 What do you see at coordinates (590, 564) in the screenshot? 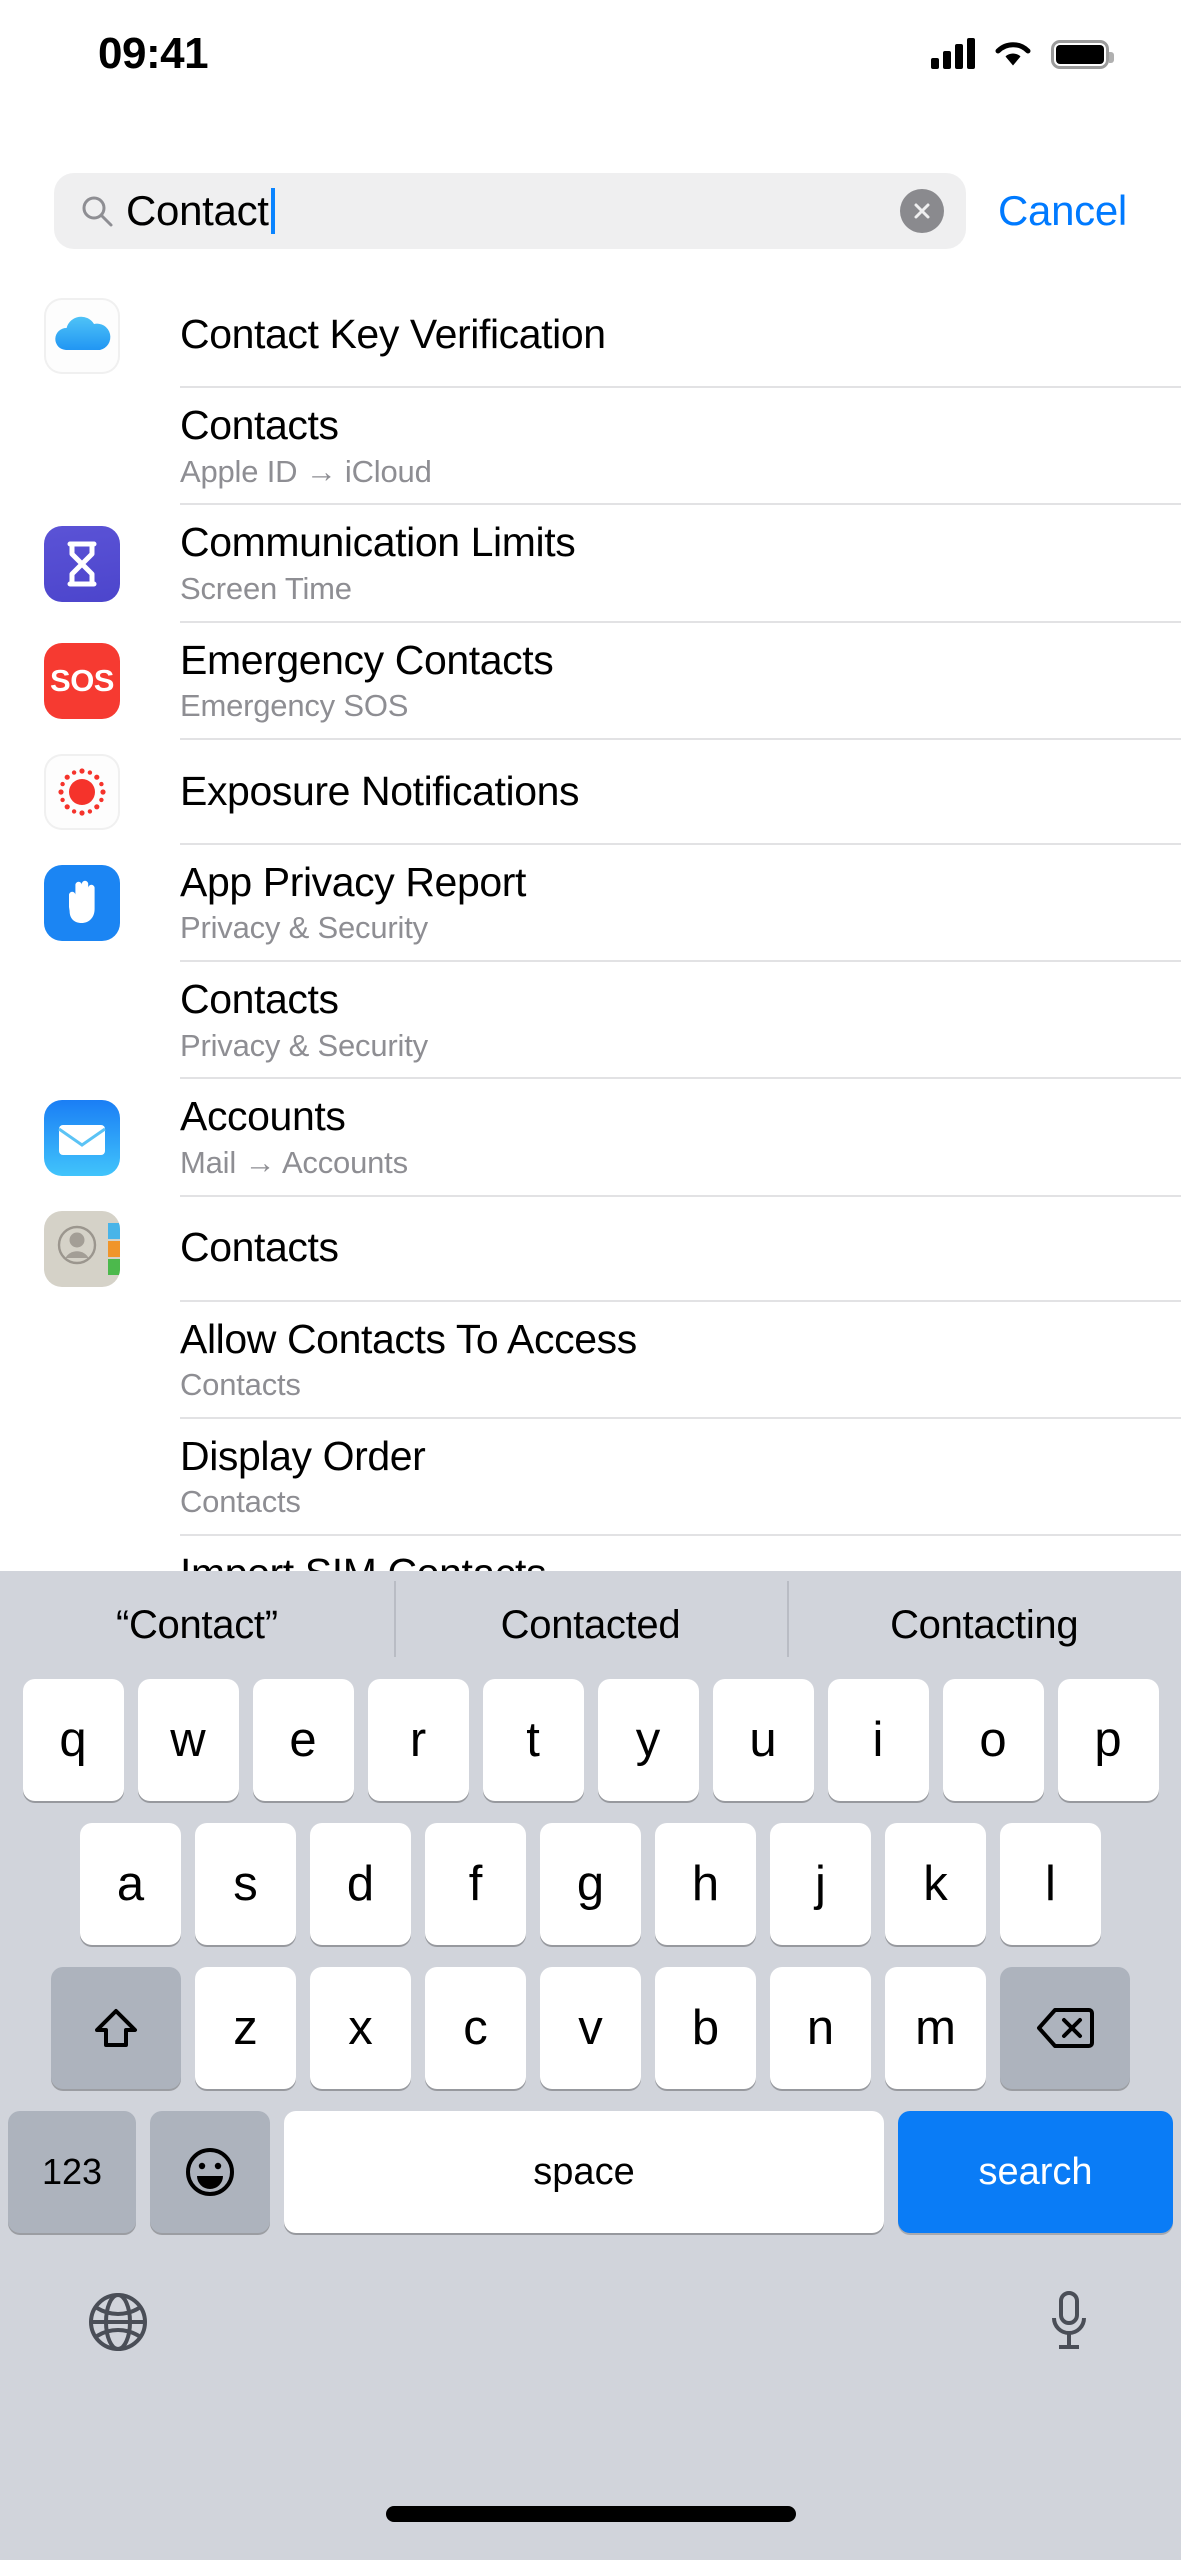
I see `list-item: Communication Limits Screen Time` at bounding box center [590, 564].